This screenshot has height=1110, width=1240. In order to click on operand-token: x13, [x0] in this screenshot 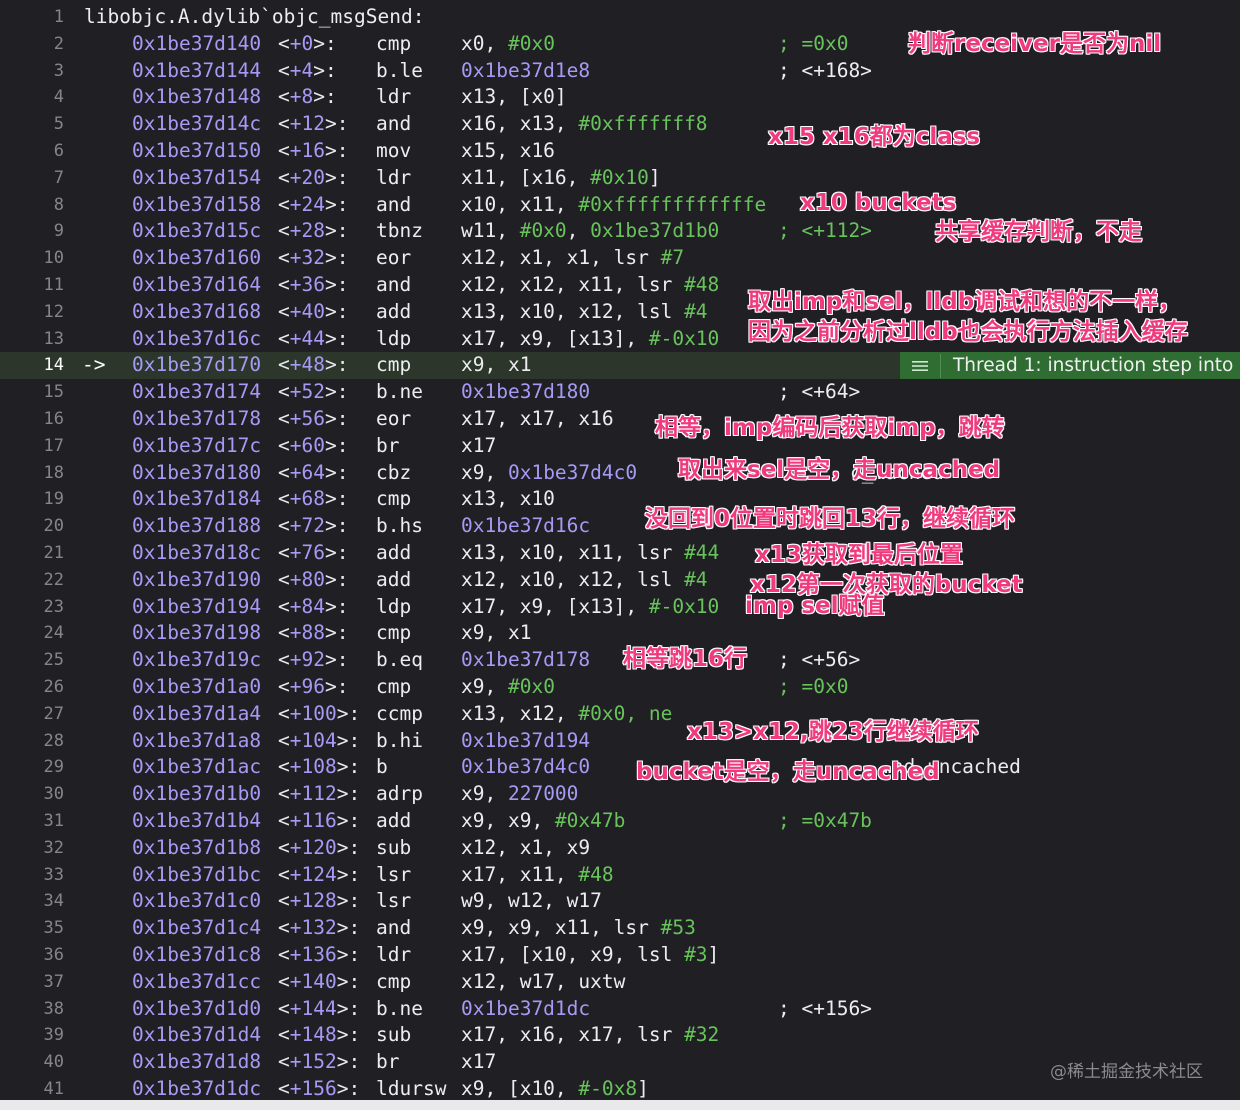, I will do `click(514, 97)`.